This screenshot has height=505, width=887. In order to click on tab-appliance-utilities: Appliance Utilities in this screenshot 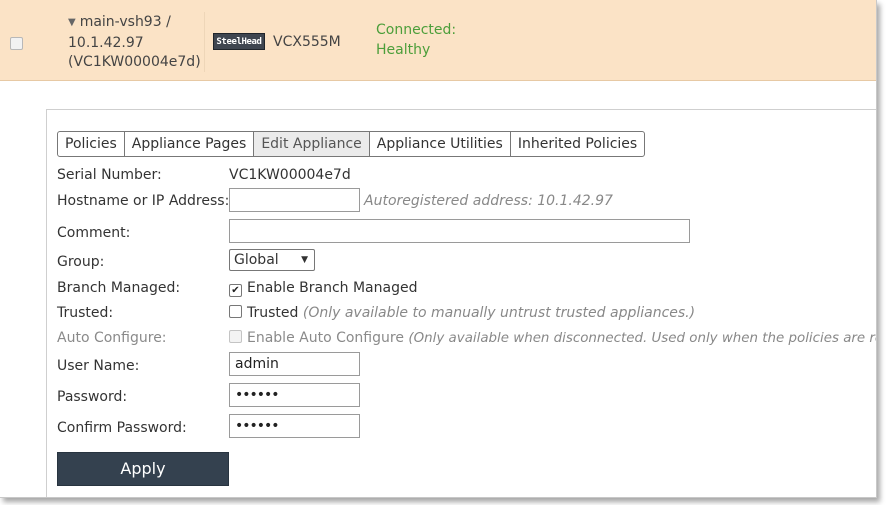, I will do `click(439, 144)`.